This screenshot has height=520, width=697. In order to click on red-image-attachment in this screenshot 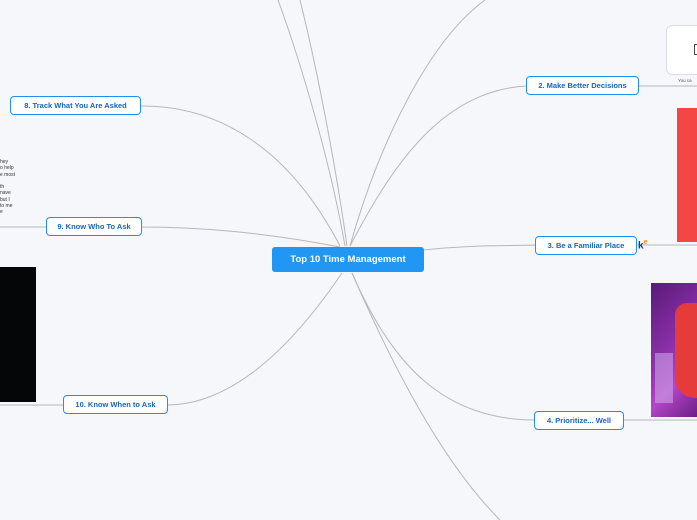, I will do `click(687, 175)`.